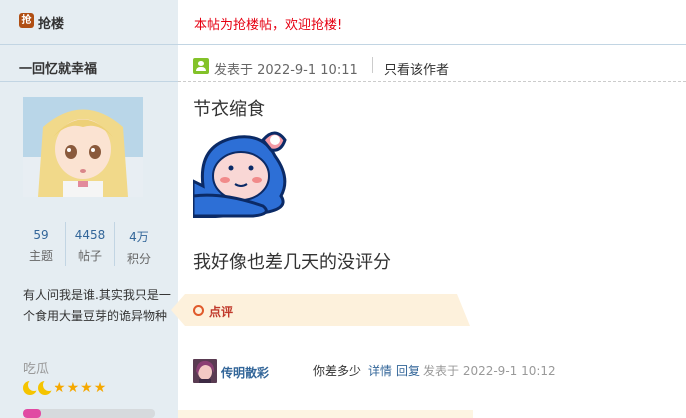  What do you see at coordinates (198, 310) in the screenshot?
I see `comment-circle-icon` at bounding box center [198, 310].